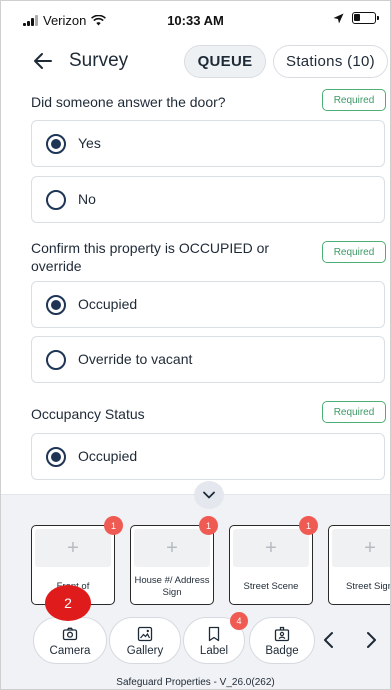  Describe the element at coordinates (208, 143) in the screenshot. I see `option-yes: Yes` at that location.